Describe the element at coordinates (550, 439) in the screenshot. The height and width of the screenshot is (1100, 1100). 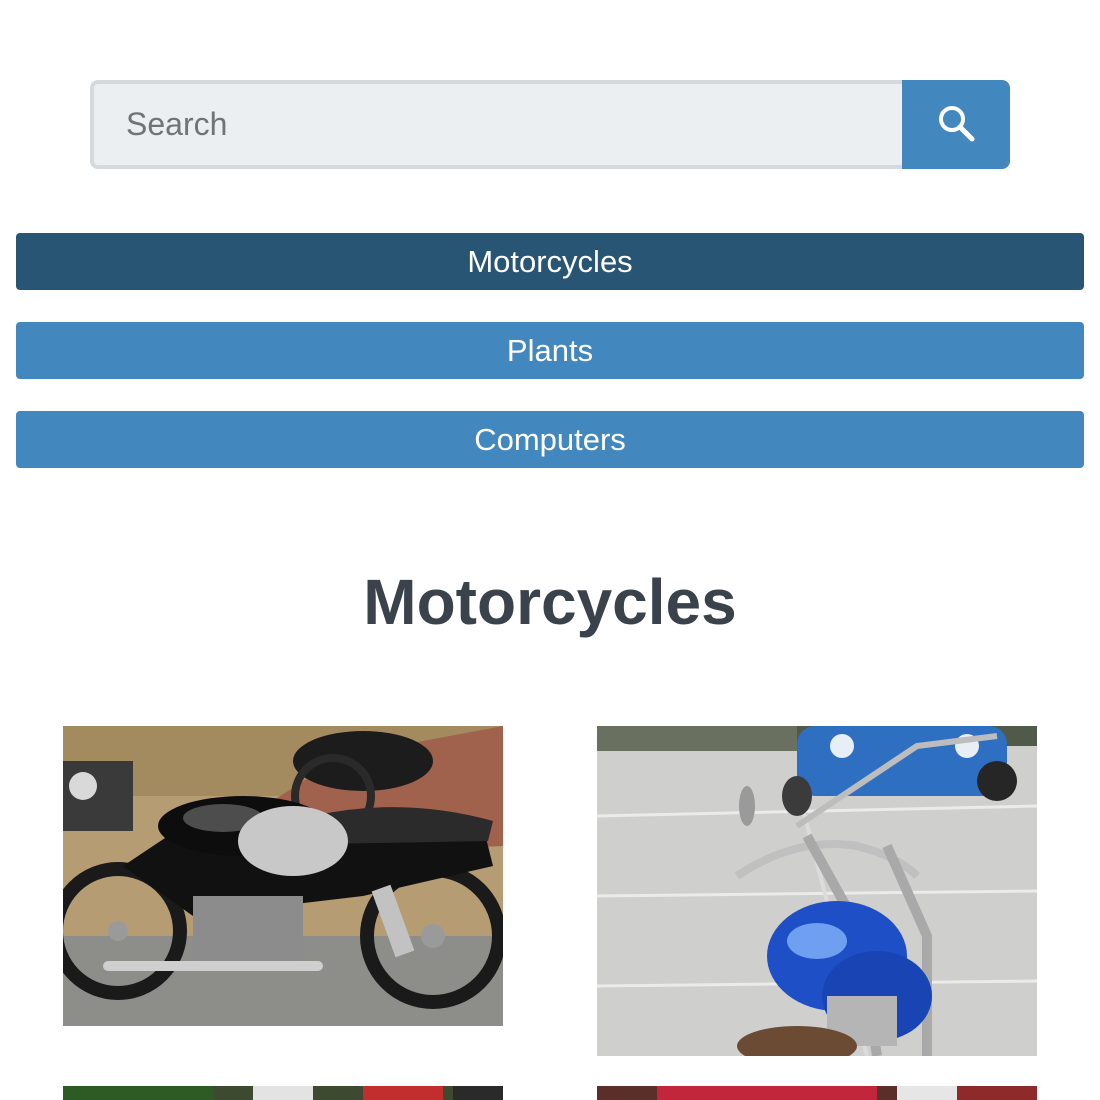
I see `category-button-computers: Computers` at that location.